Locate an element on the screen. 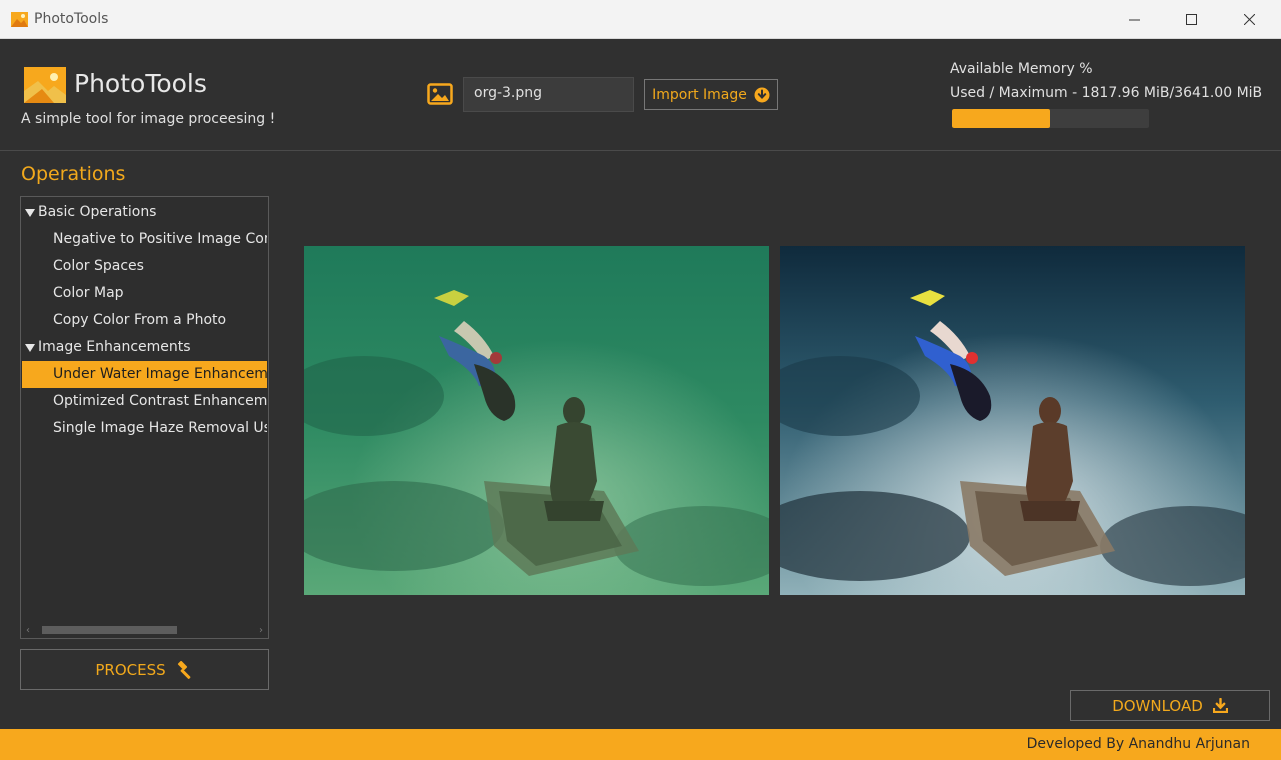 The height and width of the screenshot is (760, 1281). download-circle-icon is located at coordinates (762, 94).